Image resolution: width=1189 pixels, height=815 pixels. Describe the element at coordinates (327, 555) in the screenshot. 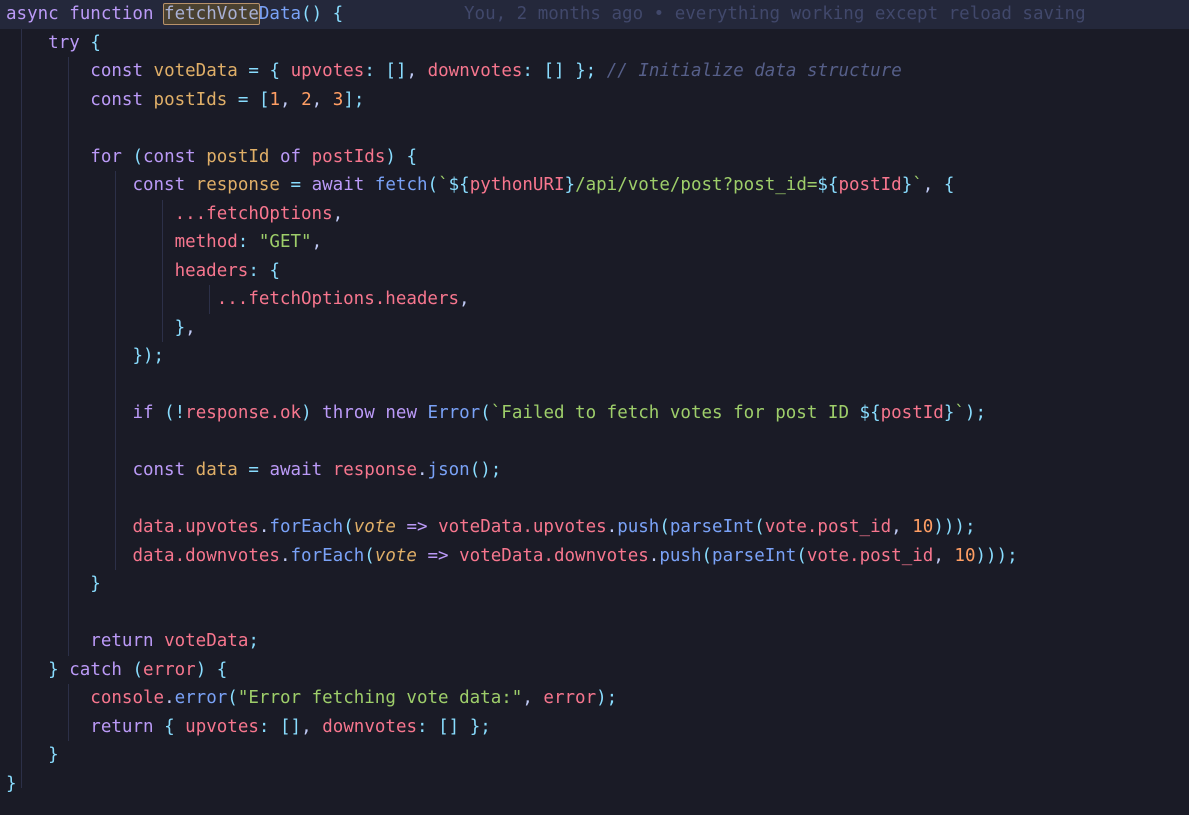

I see `token-function: forEach` at that location.